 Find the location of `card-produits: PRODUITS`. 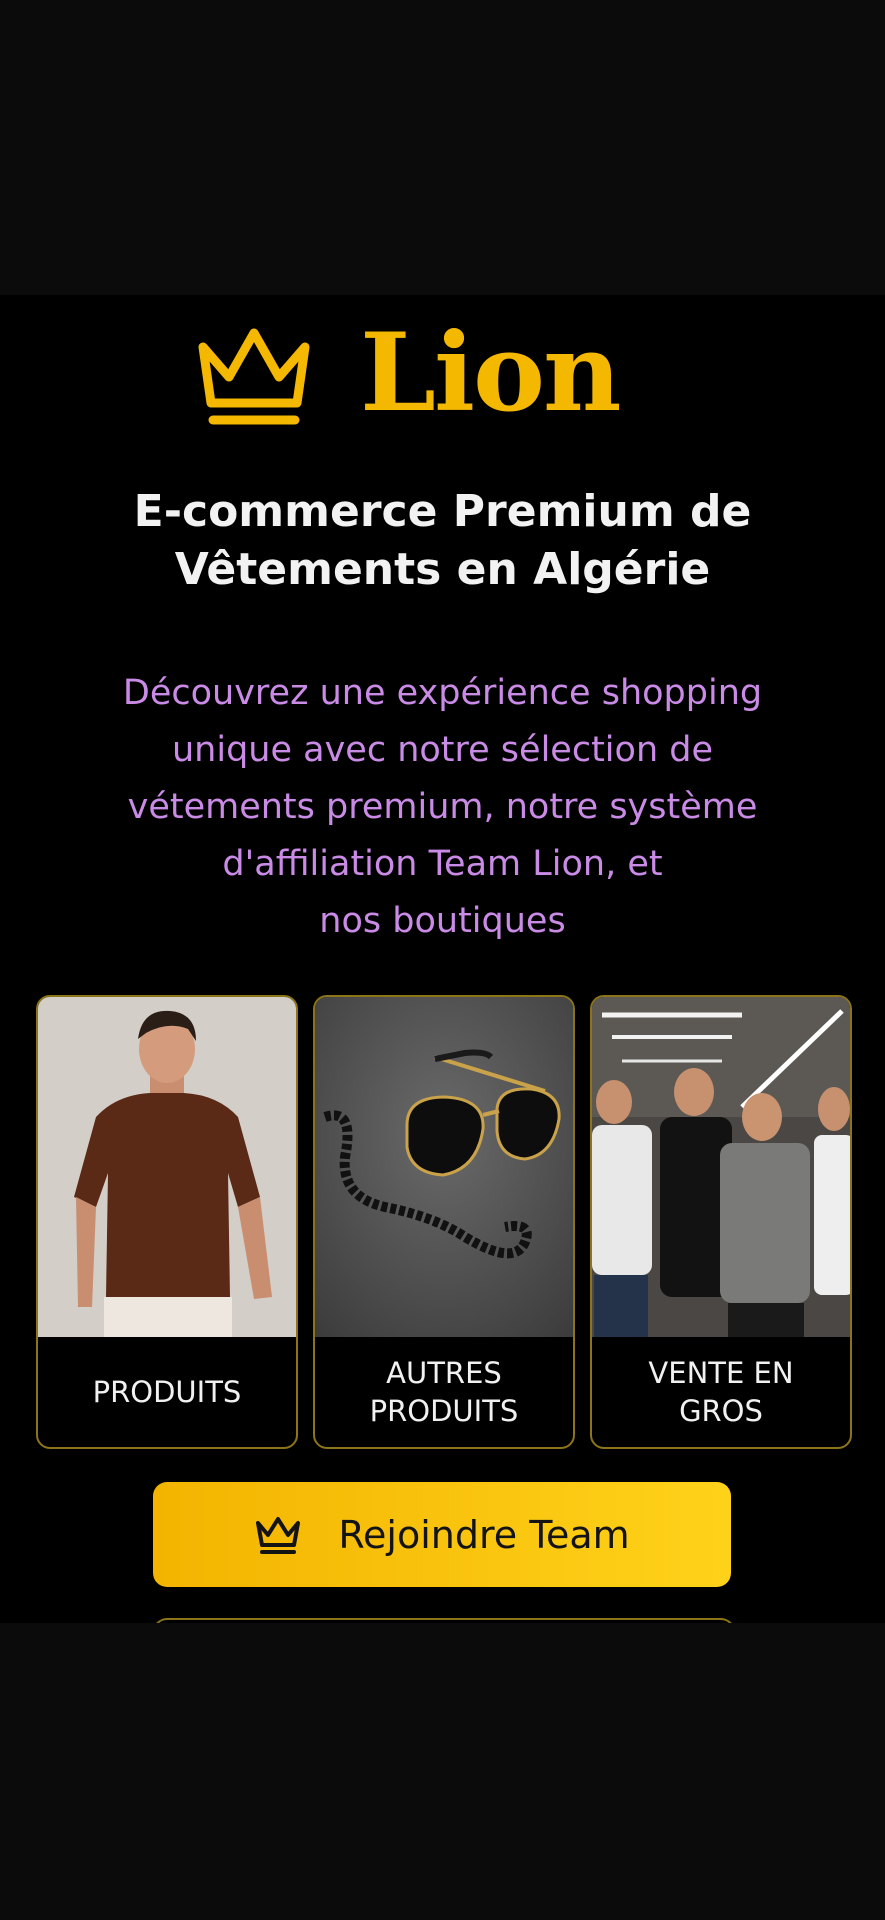

card-produits: PRODUITS is located at coordinates (167, 1222).